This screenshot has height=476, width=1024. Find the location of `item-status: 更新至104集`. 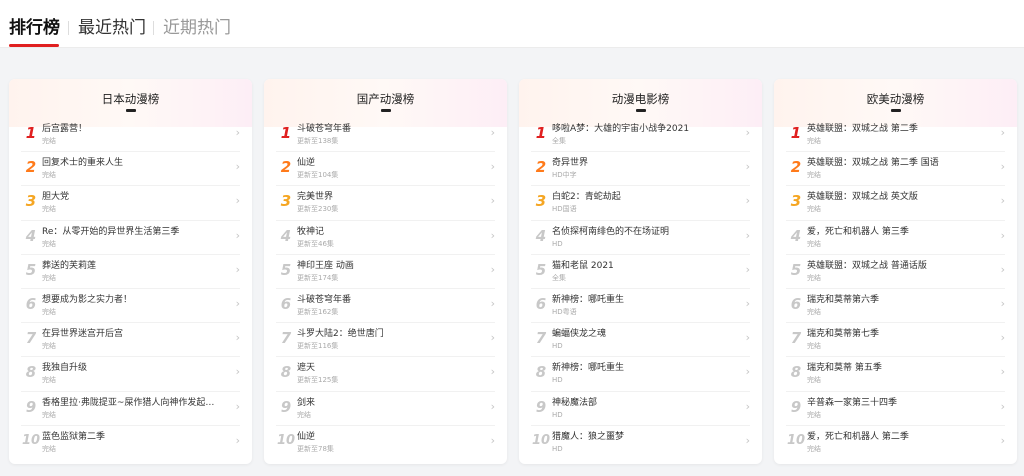

item-status: 更新至104集 is located at coordinates (318, 175).